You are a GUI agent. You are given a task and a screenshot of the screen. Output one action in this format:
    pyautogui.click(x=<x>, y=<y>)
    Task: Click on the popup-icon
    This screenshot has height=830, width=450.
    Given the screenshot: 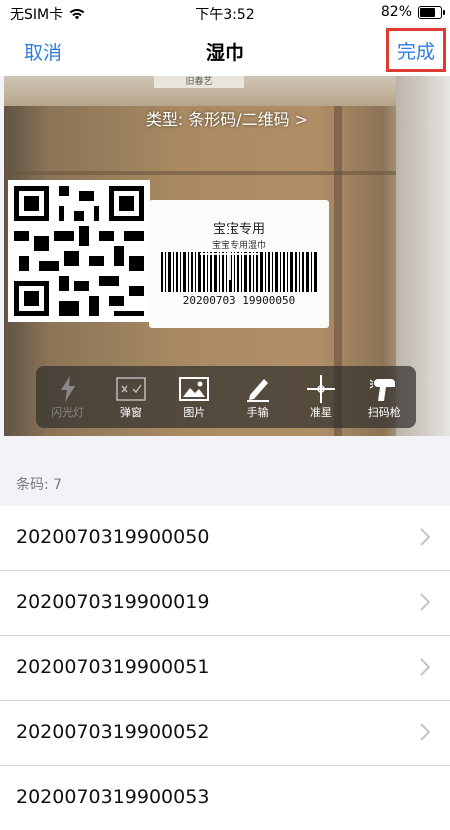 What is the action you would take?
    pyautogui.click(x=131, y=389)
    